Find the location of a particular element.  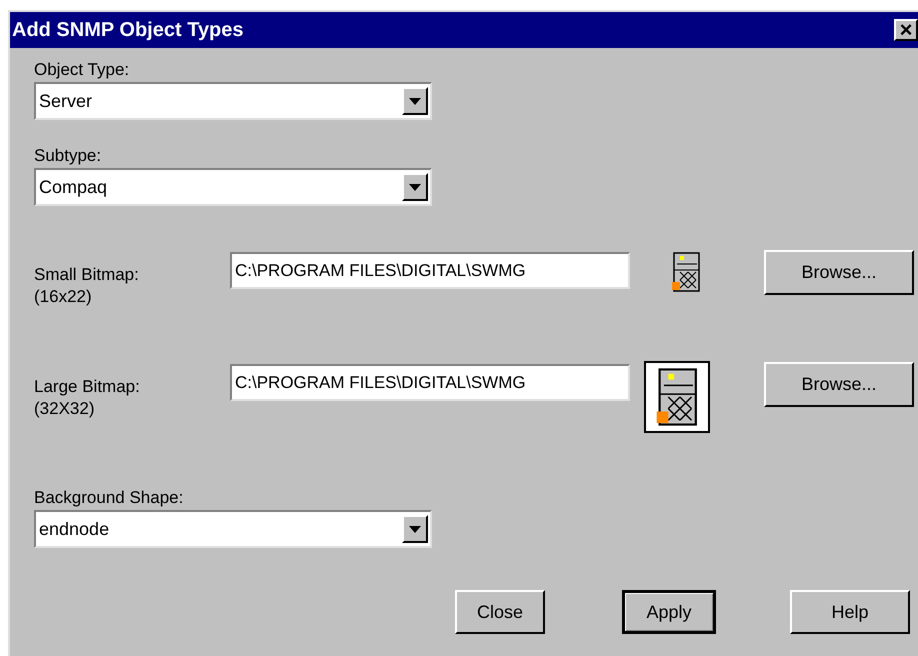

dropdown-value: Compaq is located at coordinates (73, 187).